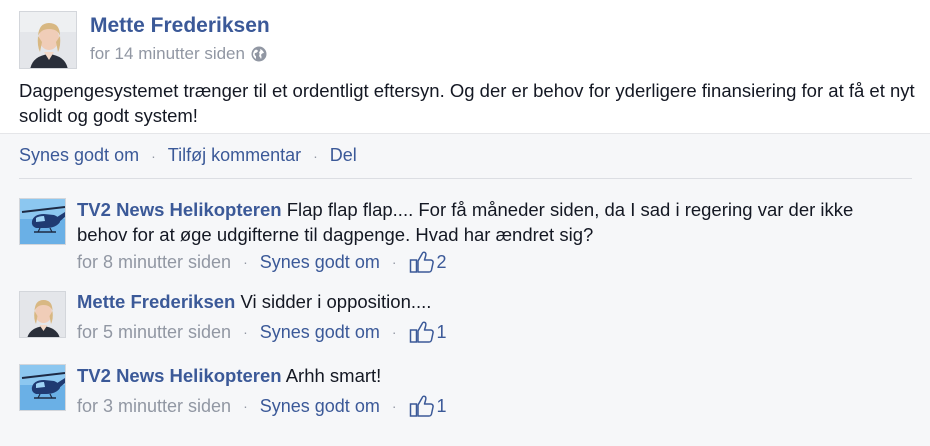  I want to click on globe-icon, so click(259, 54).